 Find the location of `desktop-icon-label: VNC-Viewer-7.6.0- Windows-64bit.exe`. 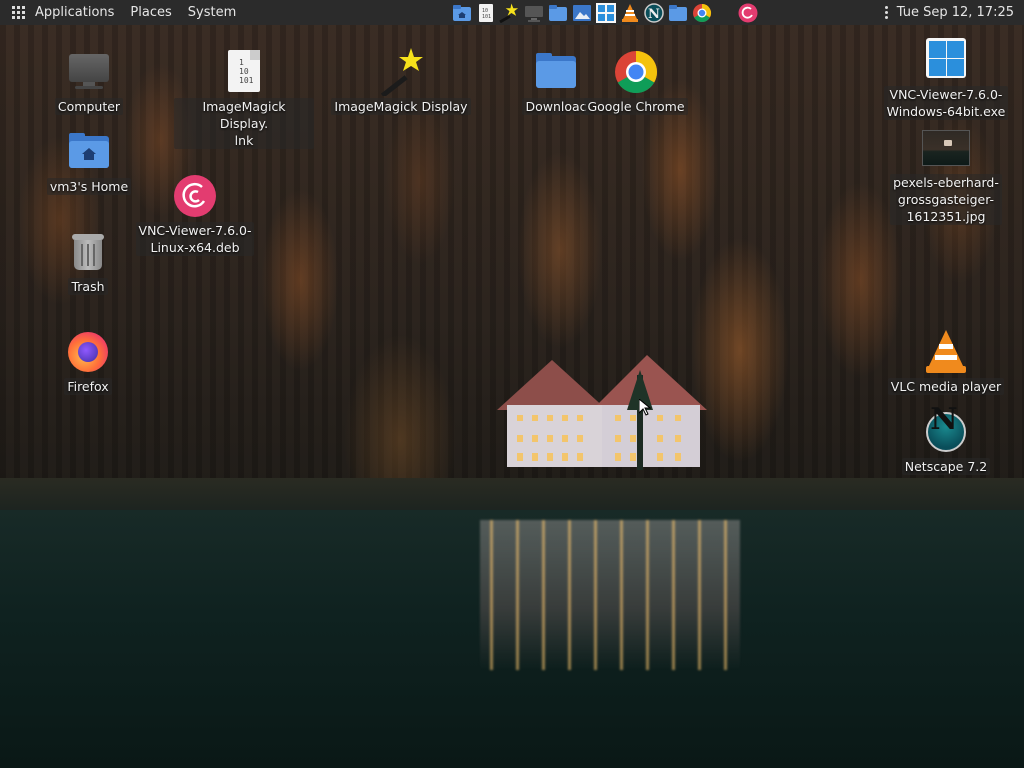

desktop-icon-label: VNC-Viewer-7.6.0- Windows-64bit.exe is located at coordinates (946, 103).